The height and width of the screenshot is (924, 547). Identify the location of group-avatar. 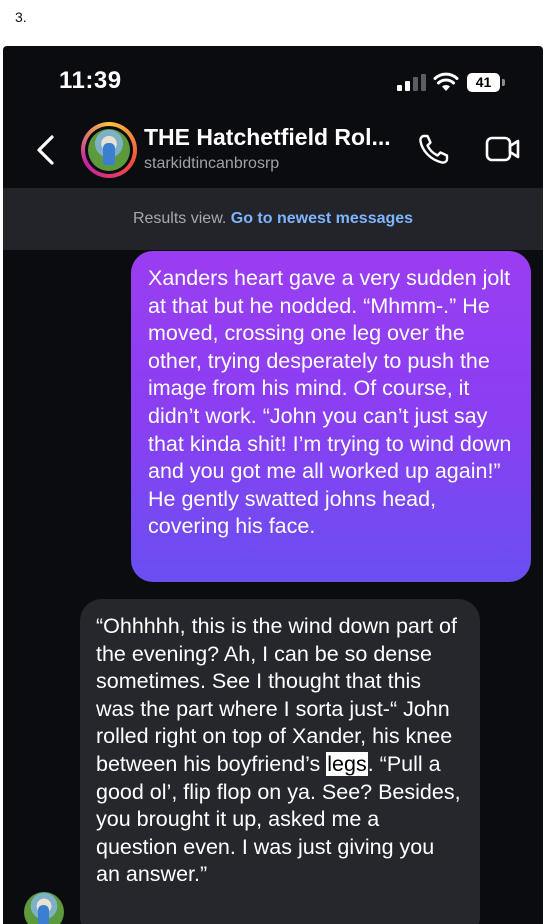
(109, 150).